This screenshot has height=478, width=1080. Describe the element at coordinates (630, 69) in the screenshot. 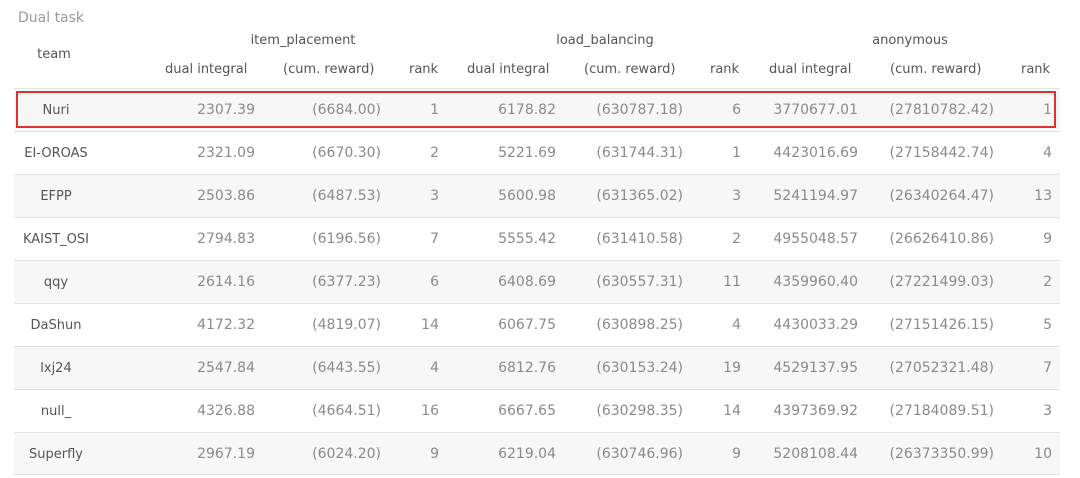

I see `col-header-lb-cum-reward: (cum. reward)` at that location.